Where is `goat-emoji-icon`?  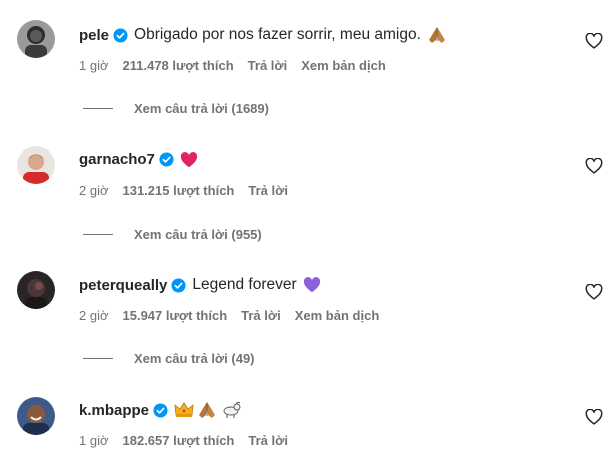
goat-emoji-icon is located at coordinates (231, 410).